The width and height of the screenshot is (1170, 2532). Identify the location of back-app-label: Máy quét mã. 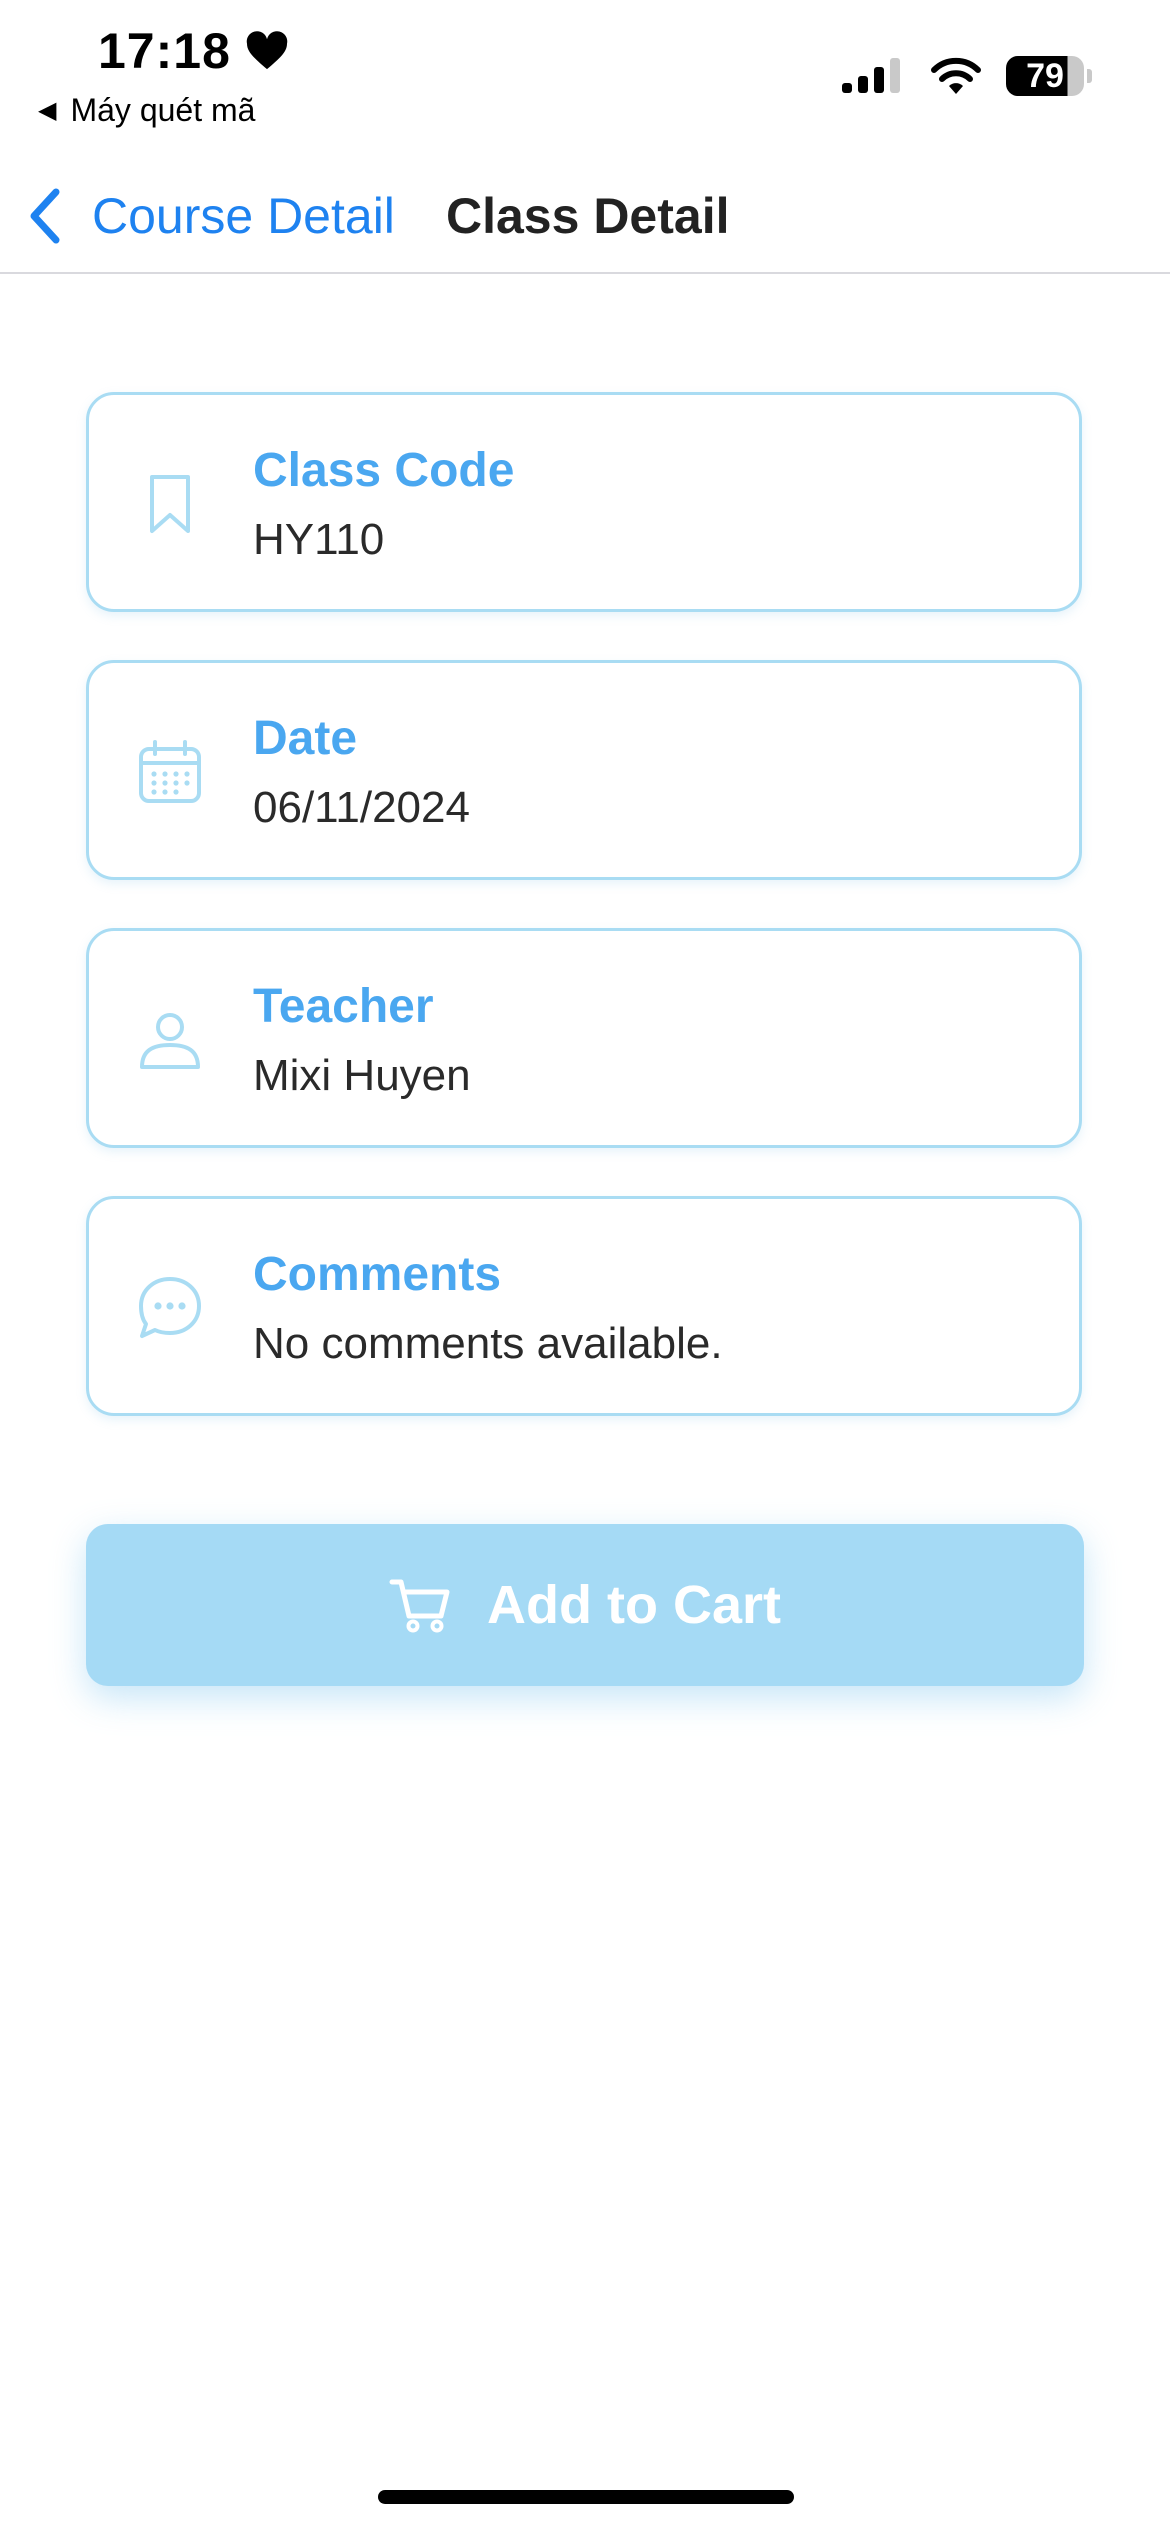
(163, 110).